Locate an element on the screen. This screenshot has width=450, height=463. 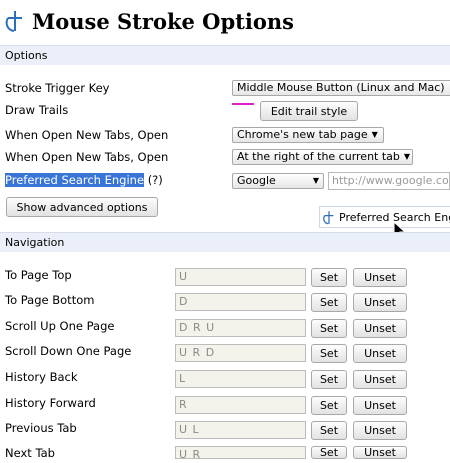
search-engine-value: Google is located at coordinates (256, 180).